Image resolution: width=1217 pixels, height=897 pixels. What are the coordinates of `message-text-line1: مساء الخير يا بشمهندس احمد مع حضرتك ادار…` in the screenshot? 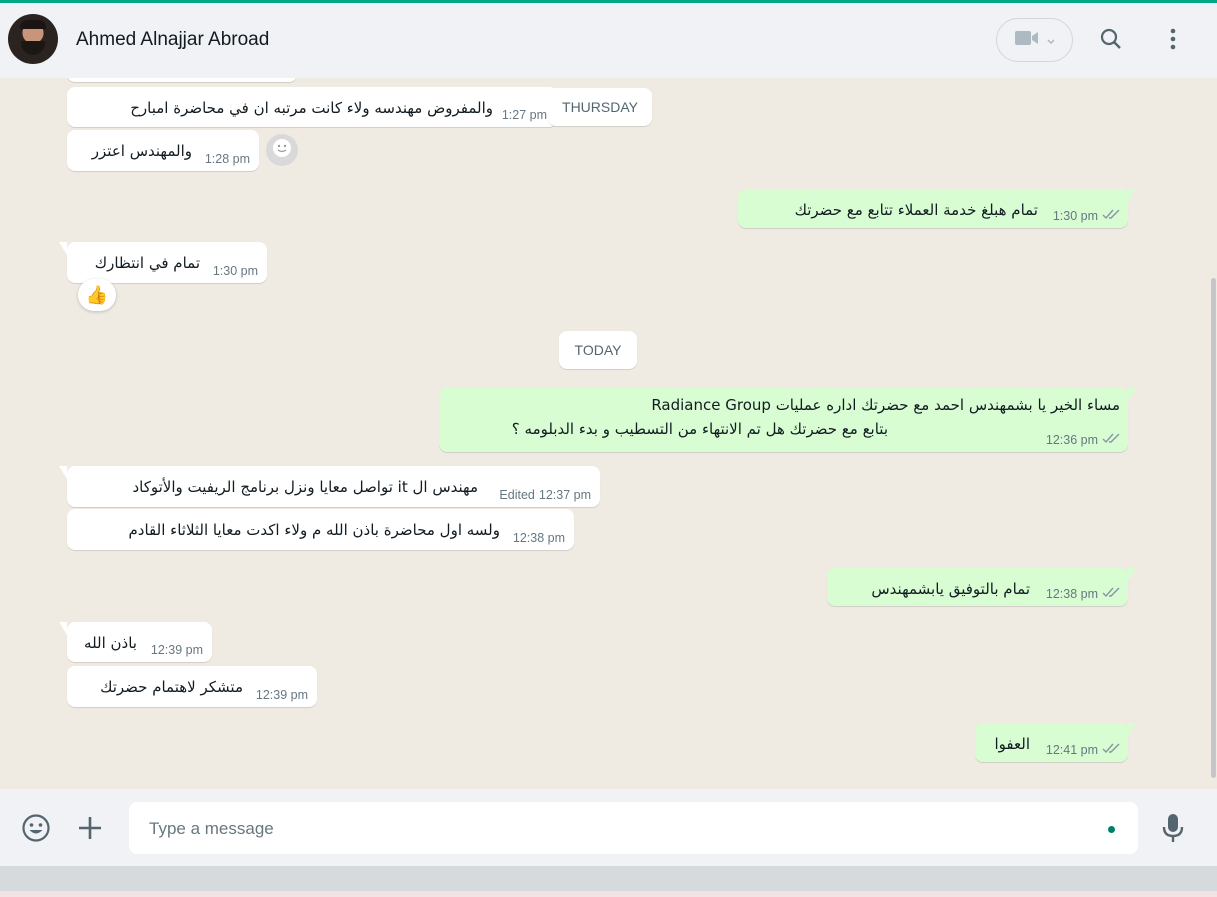 It's located at (885, 405).